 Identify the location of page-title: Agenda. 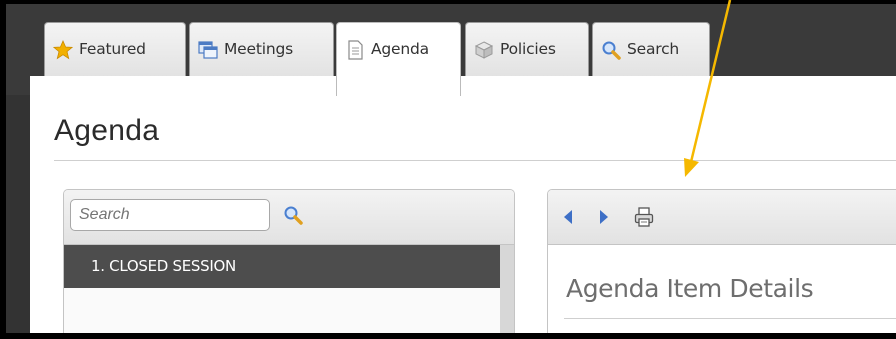
(107, 130).